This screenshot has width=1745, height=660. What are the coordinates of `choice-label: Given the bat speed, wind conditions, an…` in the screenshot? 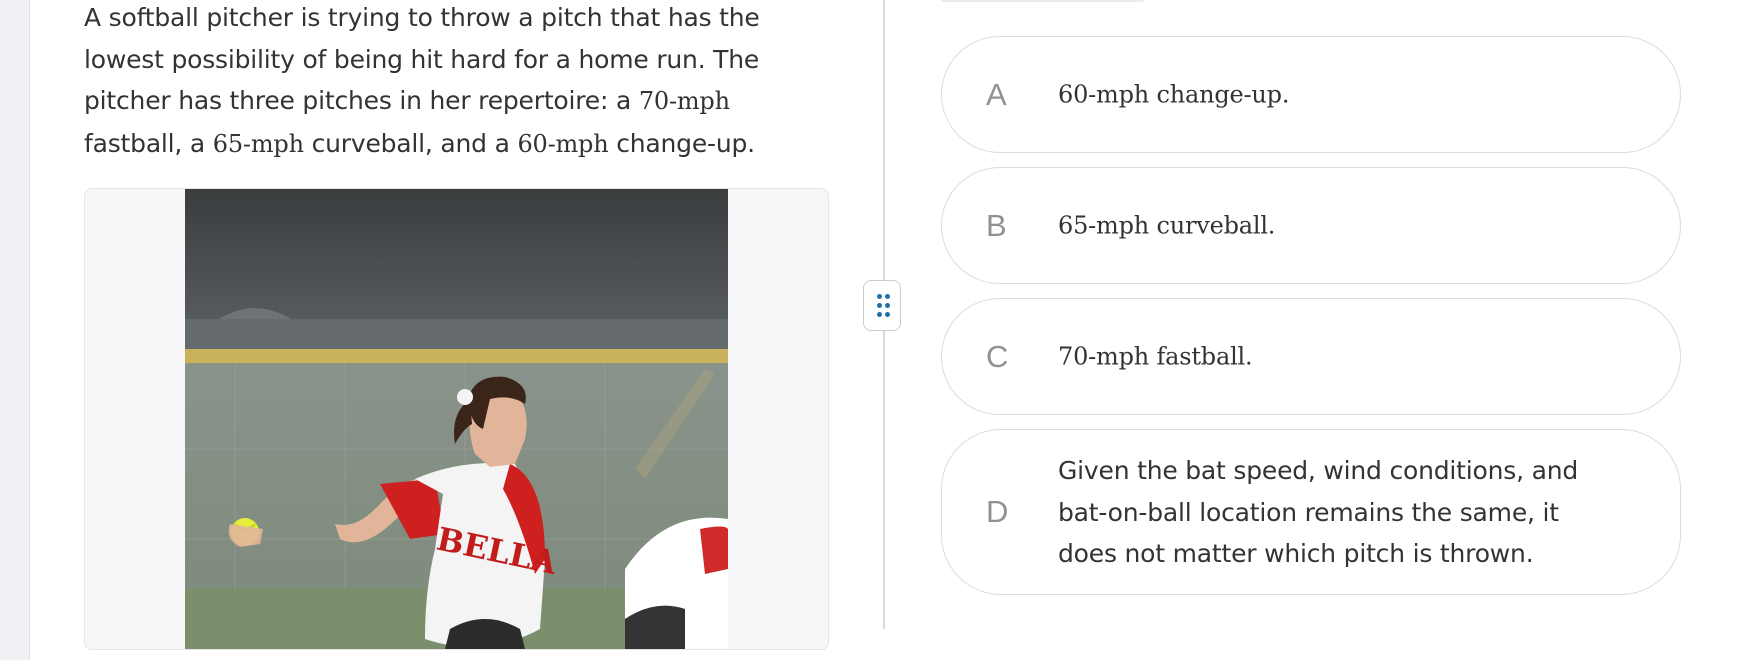 It's located at (1318, 511).